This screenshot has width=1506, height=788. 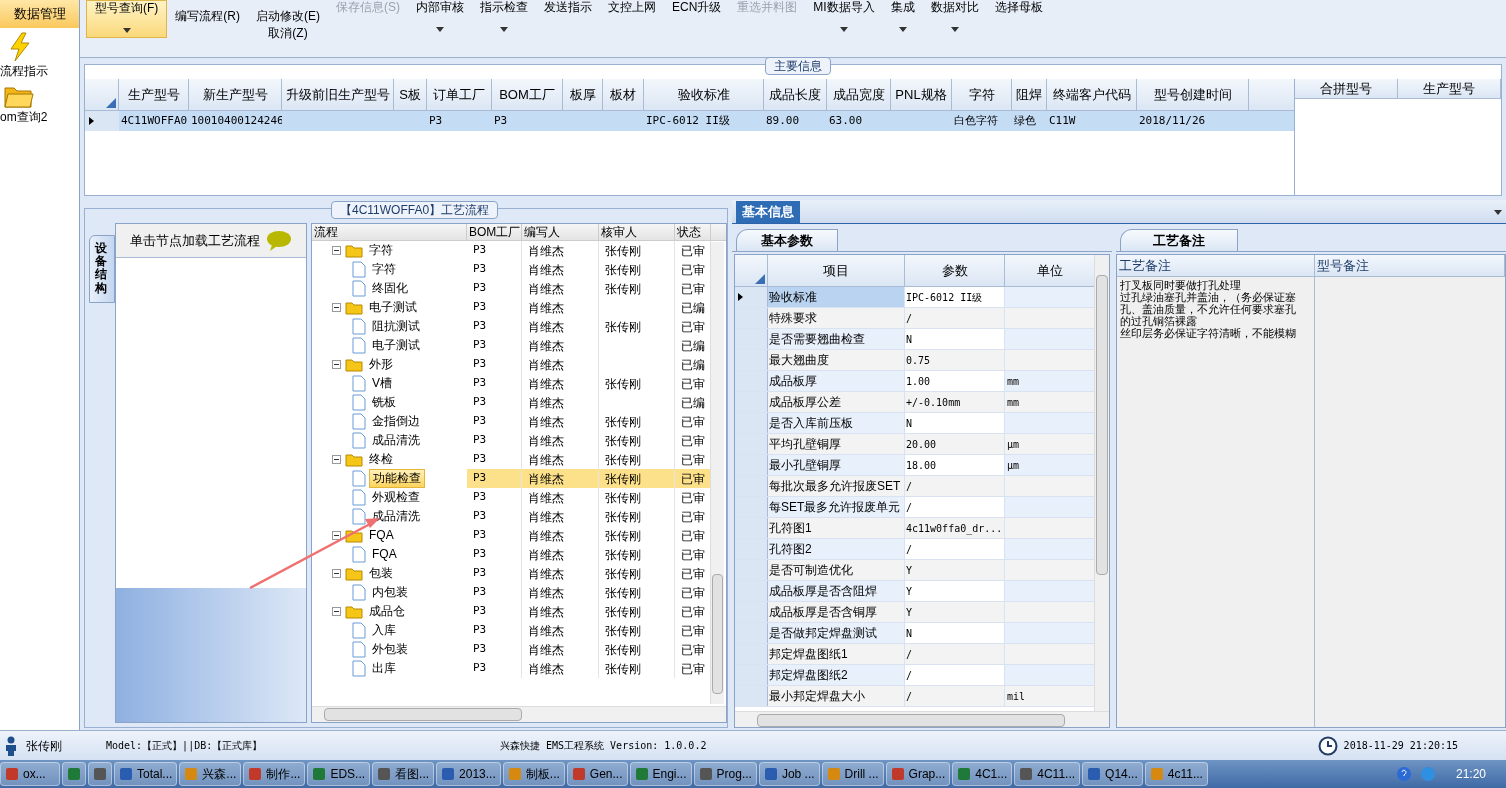 I want to click on panel-tab: 基本参数, so click(x=787, y=240).